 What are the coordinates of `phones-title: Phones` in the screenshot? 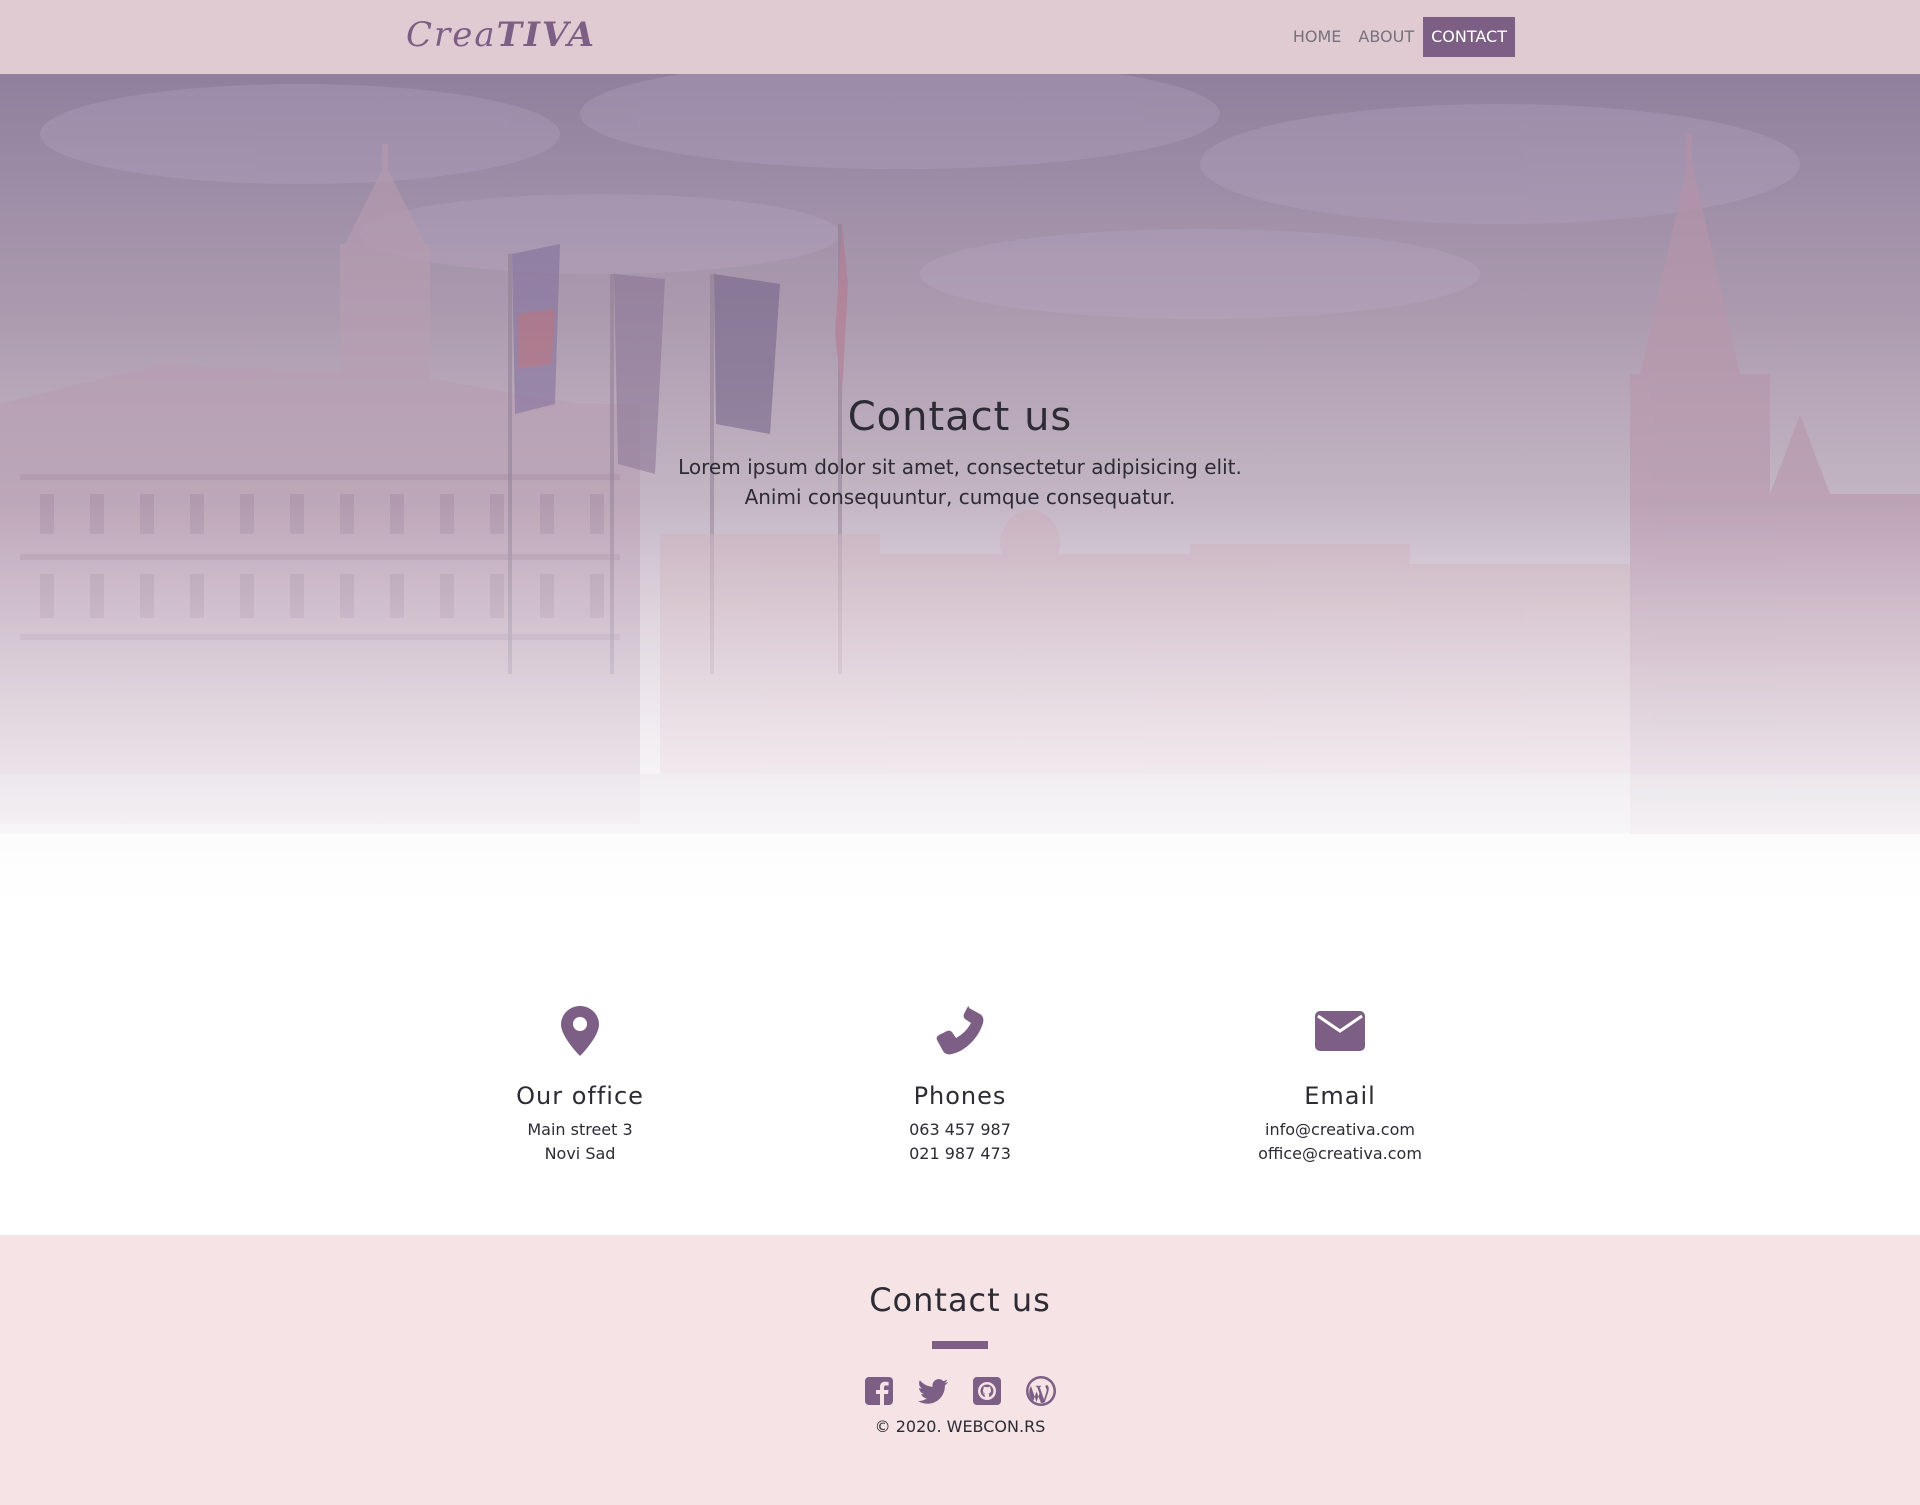 It's located at (960, 1096).